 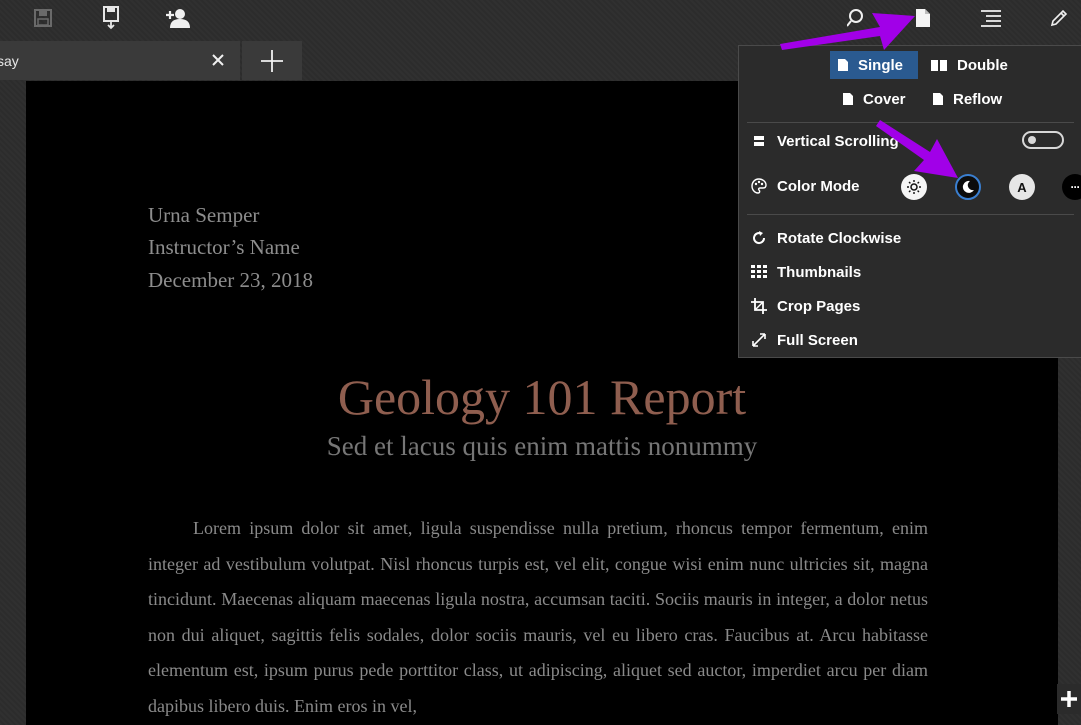 I want to click on document-subtitle: Sed et lacus quis enim mattis nonummy, so click(x=542, y=446).